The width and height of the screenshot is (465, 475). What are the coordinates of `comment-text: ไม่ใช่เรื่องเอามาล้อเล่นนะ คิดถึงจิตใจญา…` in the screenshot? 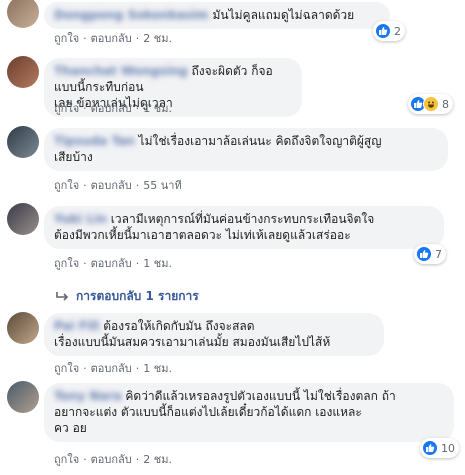 It's located at (260, 141).